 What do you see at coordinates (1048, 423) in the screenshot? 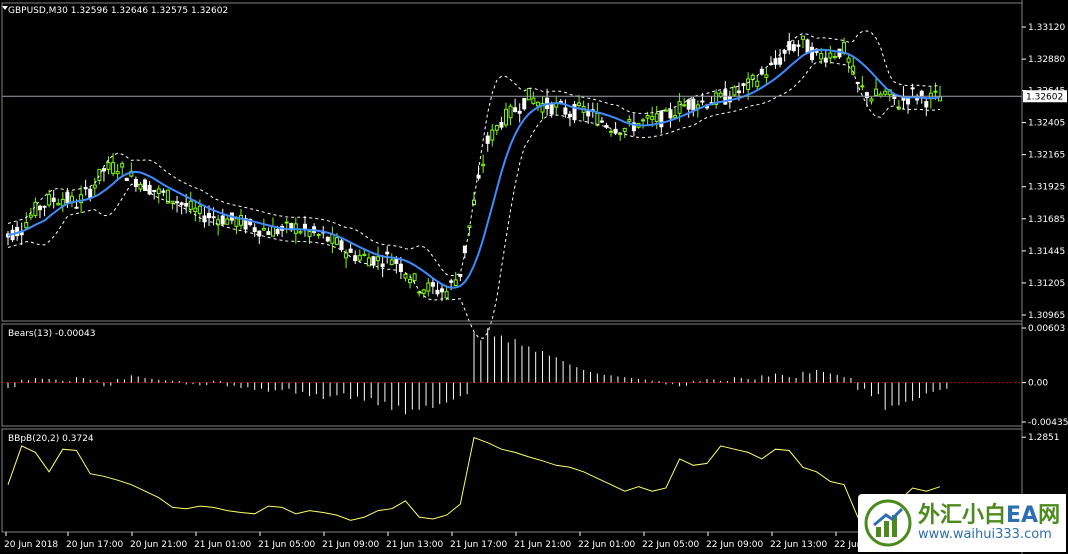
I see `bears-tick-label: -0.00435` at bounding box center [1048, 423].